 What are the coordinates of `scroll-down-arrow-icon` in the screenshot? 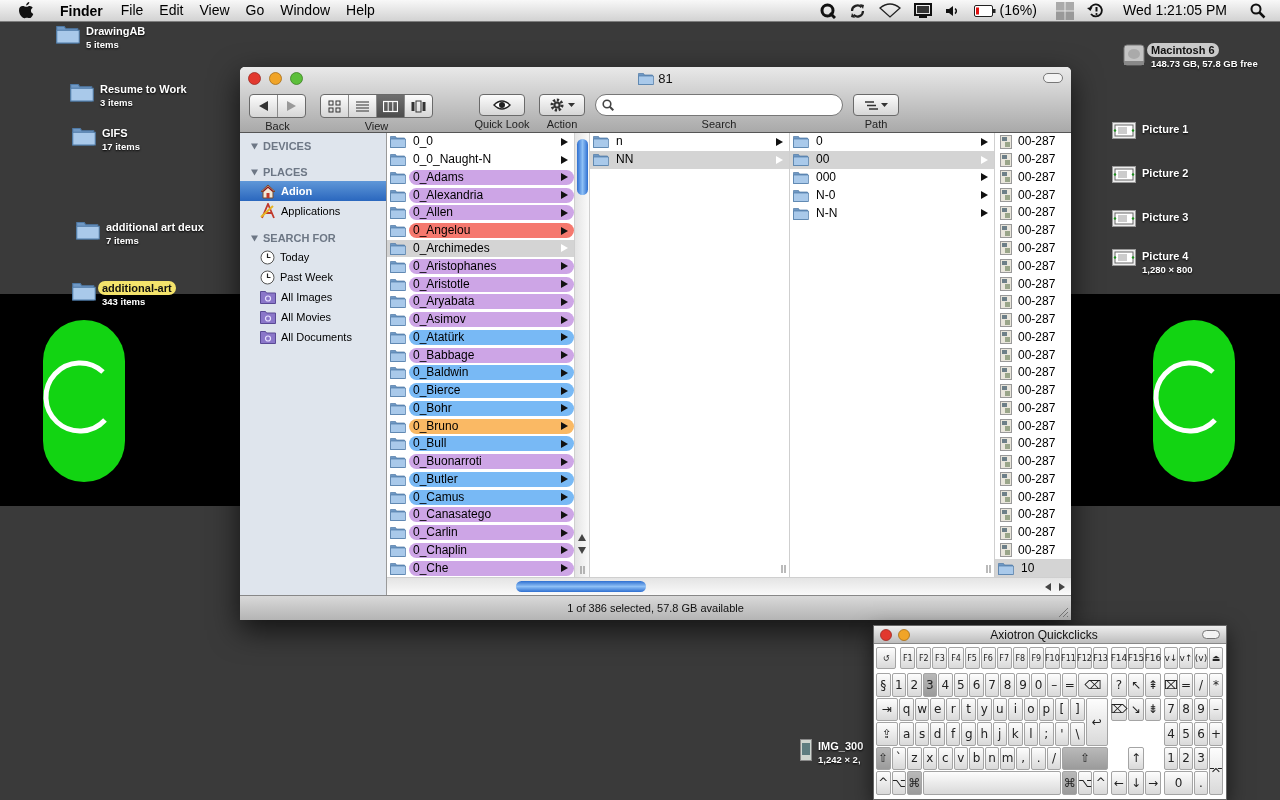 It's located at (582, 551).